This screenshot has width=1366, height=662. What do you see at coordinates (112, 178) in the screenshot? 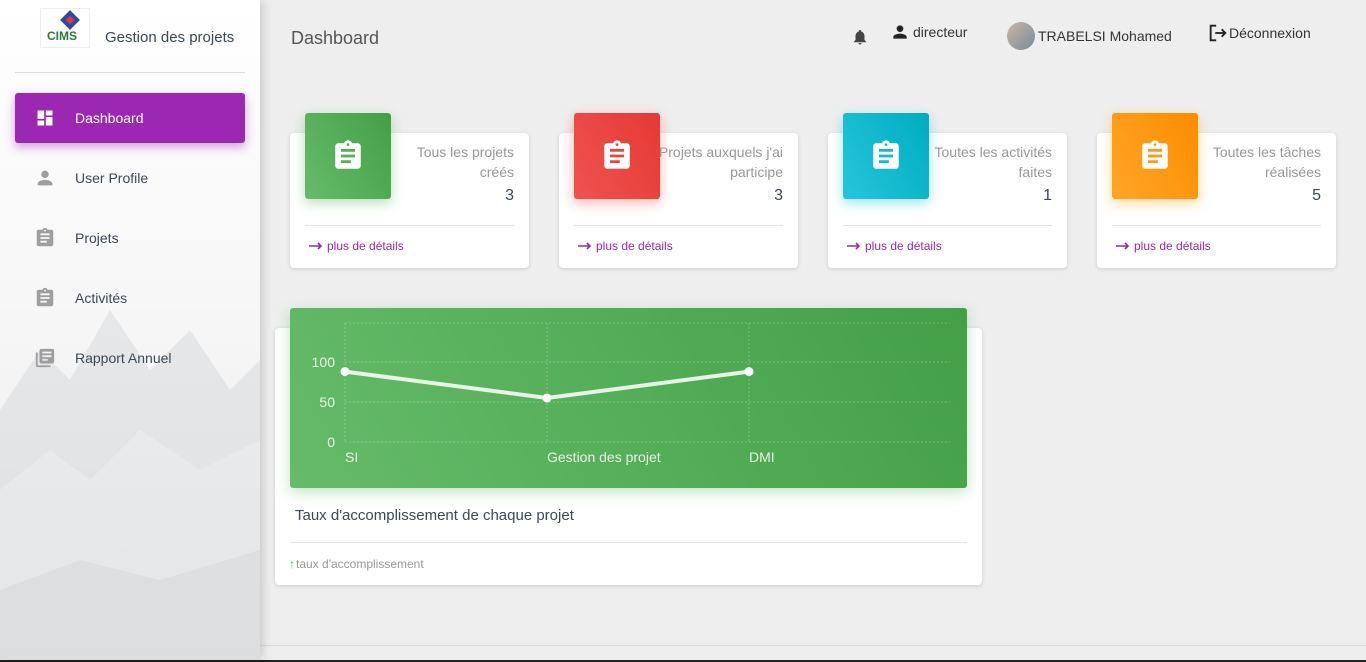
I see `sidebar-item-label: User Profile` at bounding box center [112, 178].